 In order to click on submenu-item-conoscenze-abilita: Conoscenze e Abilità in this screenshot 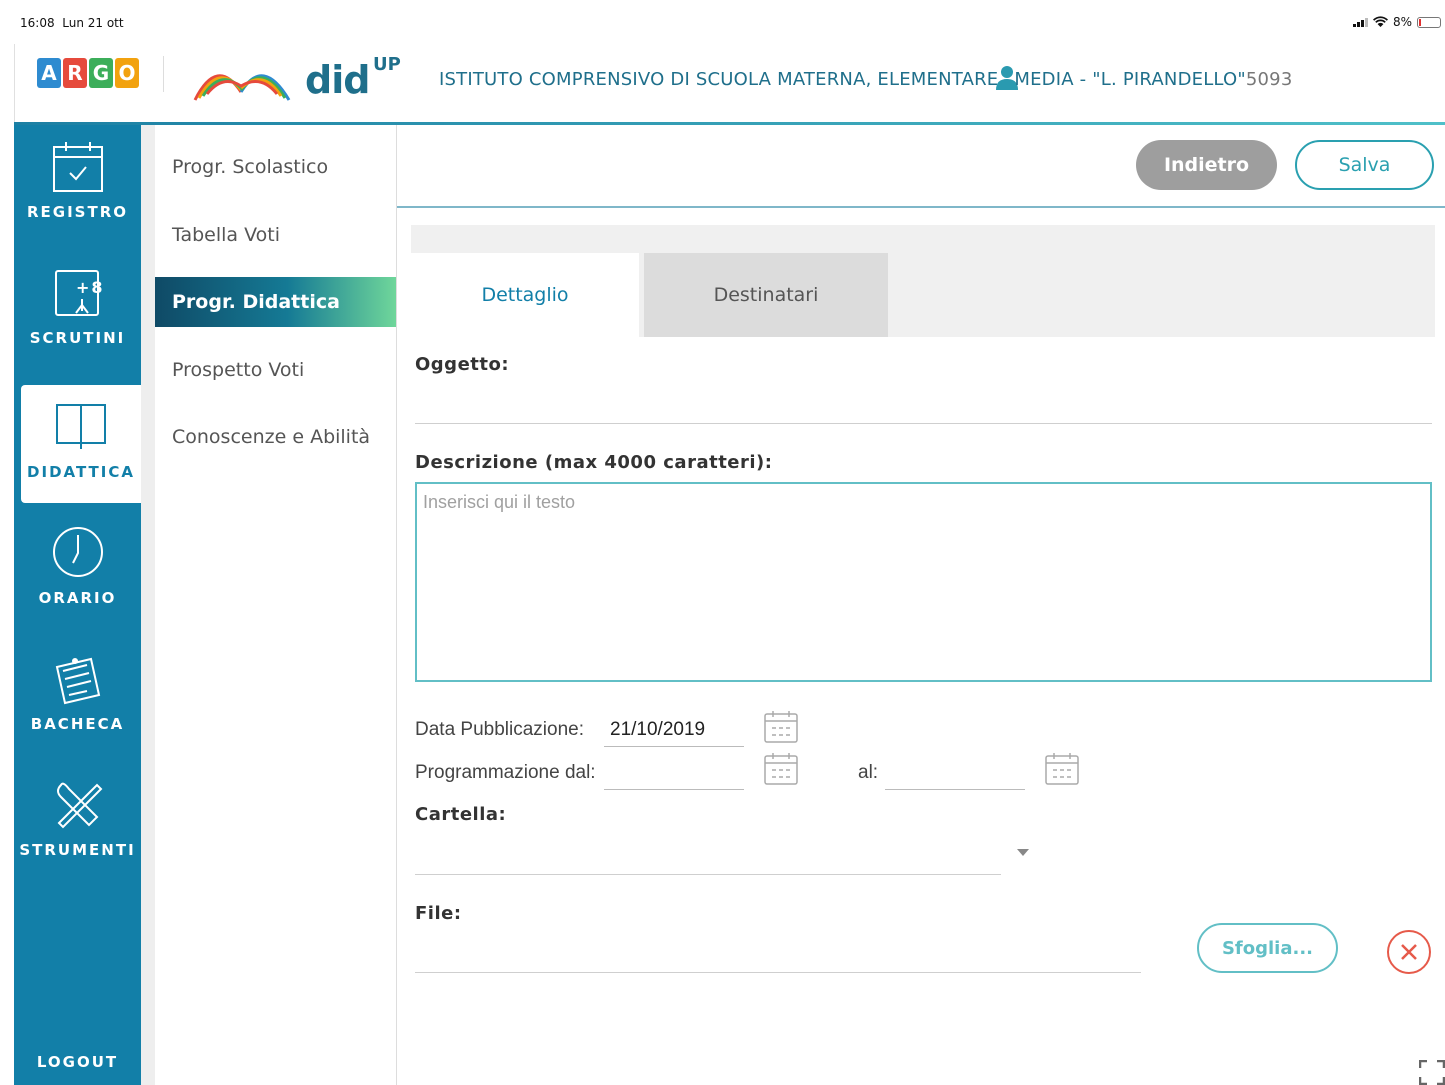, I will do `click(275, 437)`.